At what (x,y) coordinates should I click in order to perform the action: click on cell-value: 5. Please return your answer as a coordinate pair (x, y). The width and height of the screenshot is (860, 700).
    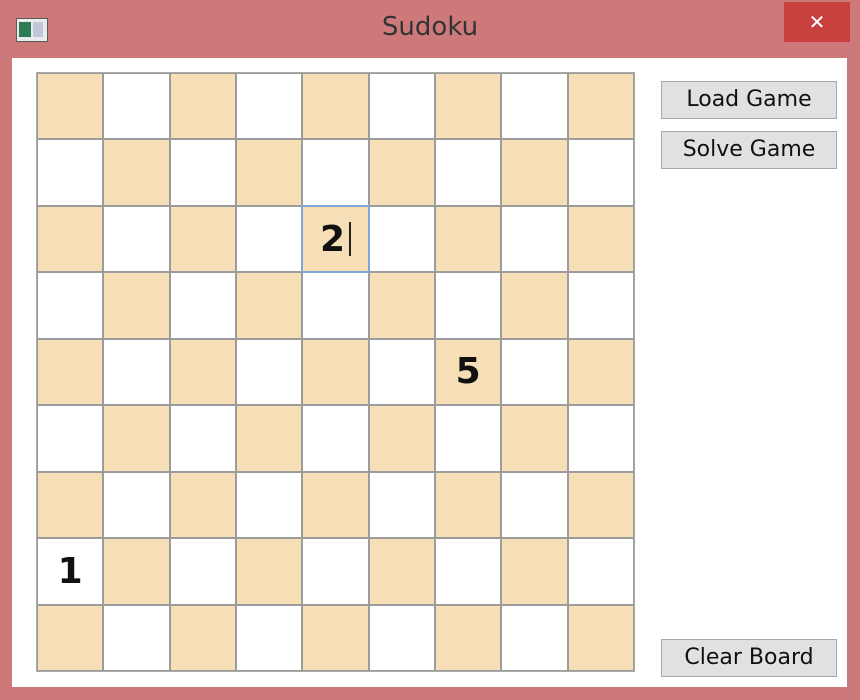
    Looking at the image, I should click on (468, 372).